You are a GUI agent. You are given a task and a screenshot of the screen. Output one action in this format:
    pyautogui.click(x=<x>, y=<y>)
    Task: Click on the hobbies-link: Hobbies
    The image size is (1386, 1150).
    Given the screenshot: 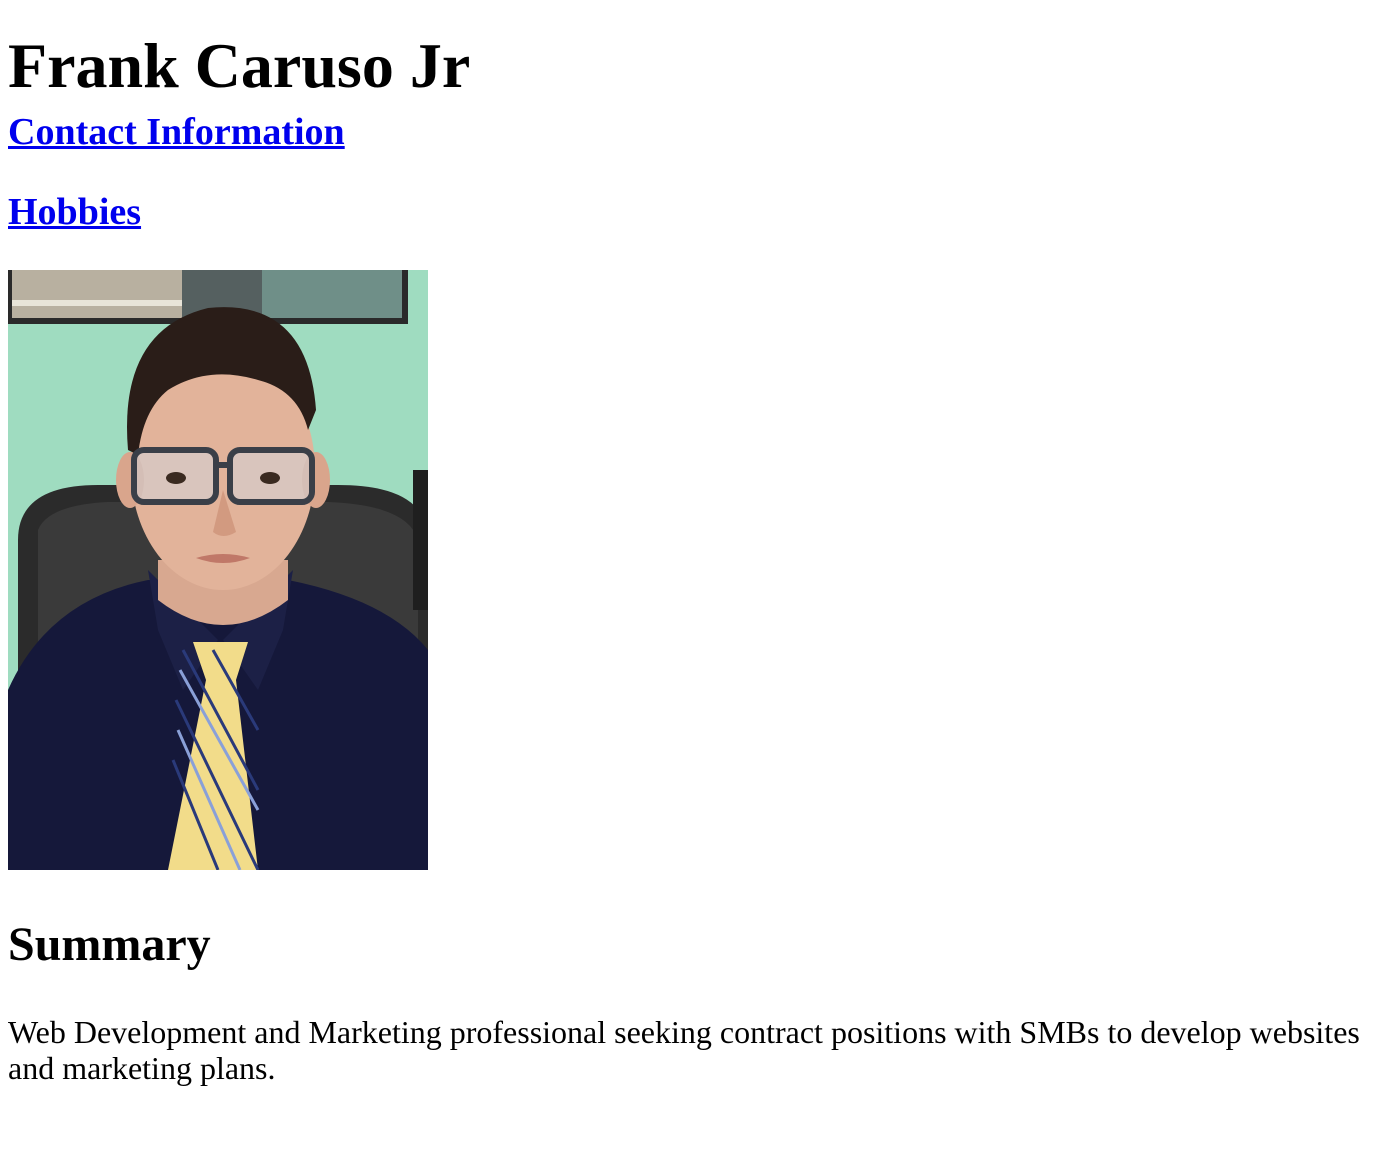 What is the action you would take?
    pyautogui.click(x=74, y=212)
    